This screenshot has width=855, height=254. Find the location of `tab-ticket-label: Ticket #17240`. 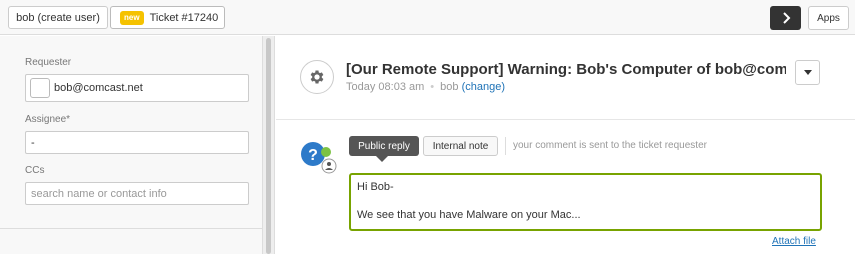

tab-ticket-label: Ticket #17240 is located at coordinates (184, 17).